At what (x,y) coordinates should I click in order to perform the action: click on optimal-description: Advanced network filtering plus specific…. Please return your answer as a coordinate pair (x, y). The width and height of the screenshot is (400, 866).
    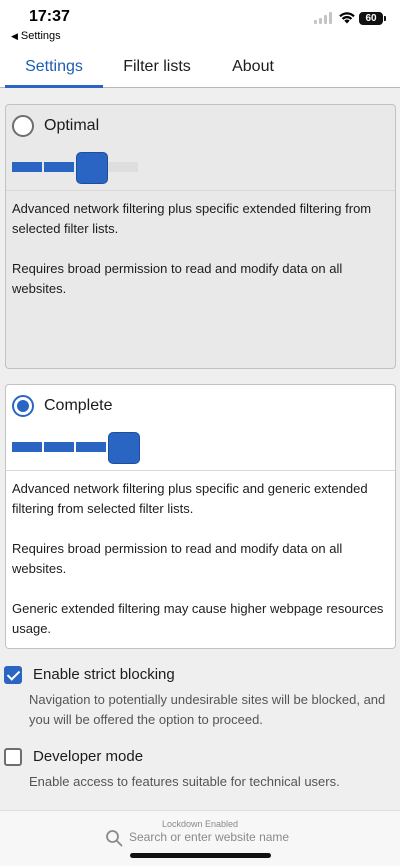
    Looking at the image, I should click on (199, 259).